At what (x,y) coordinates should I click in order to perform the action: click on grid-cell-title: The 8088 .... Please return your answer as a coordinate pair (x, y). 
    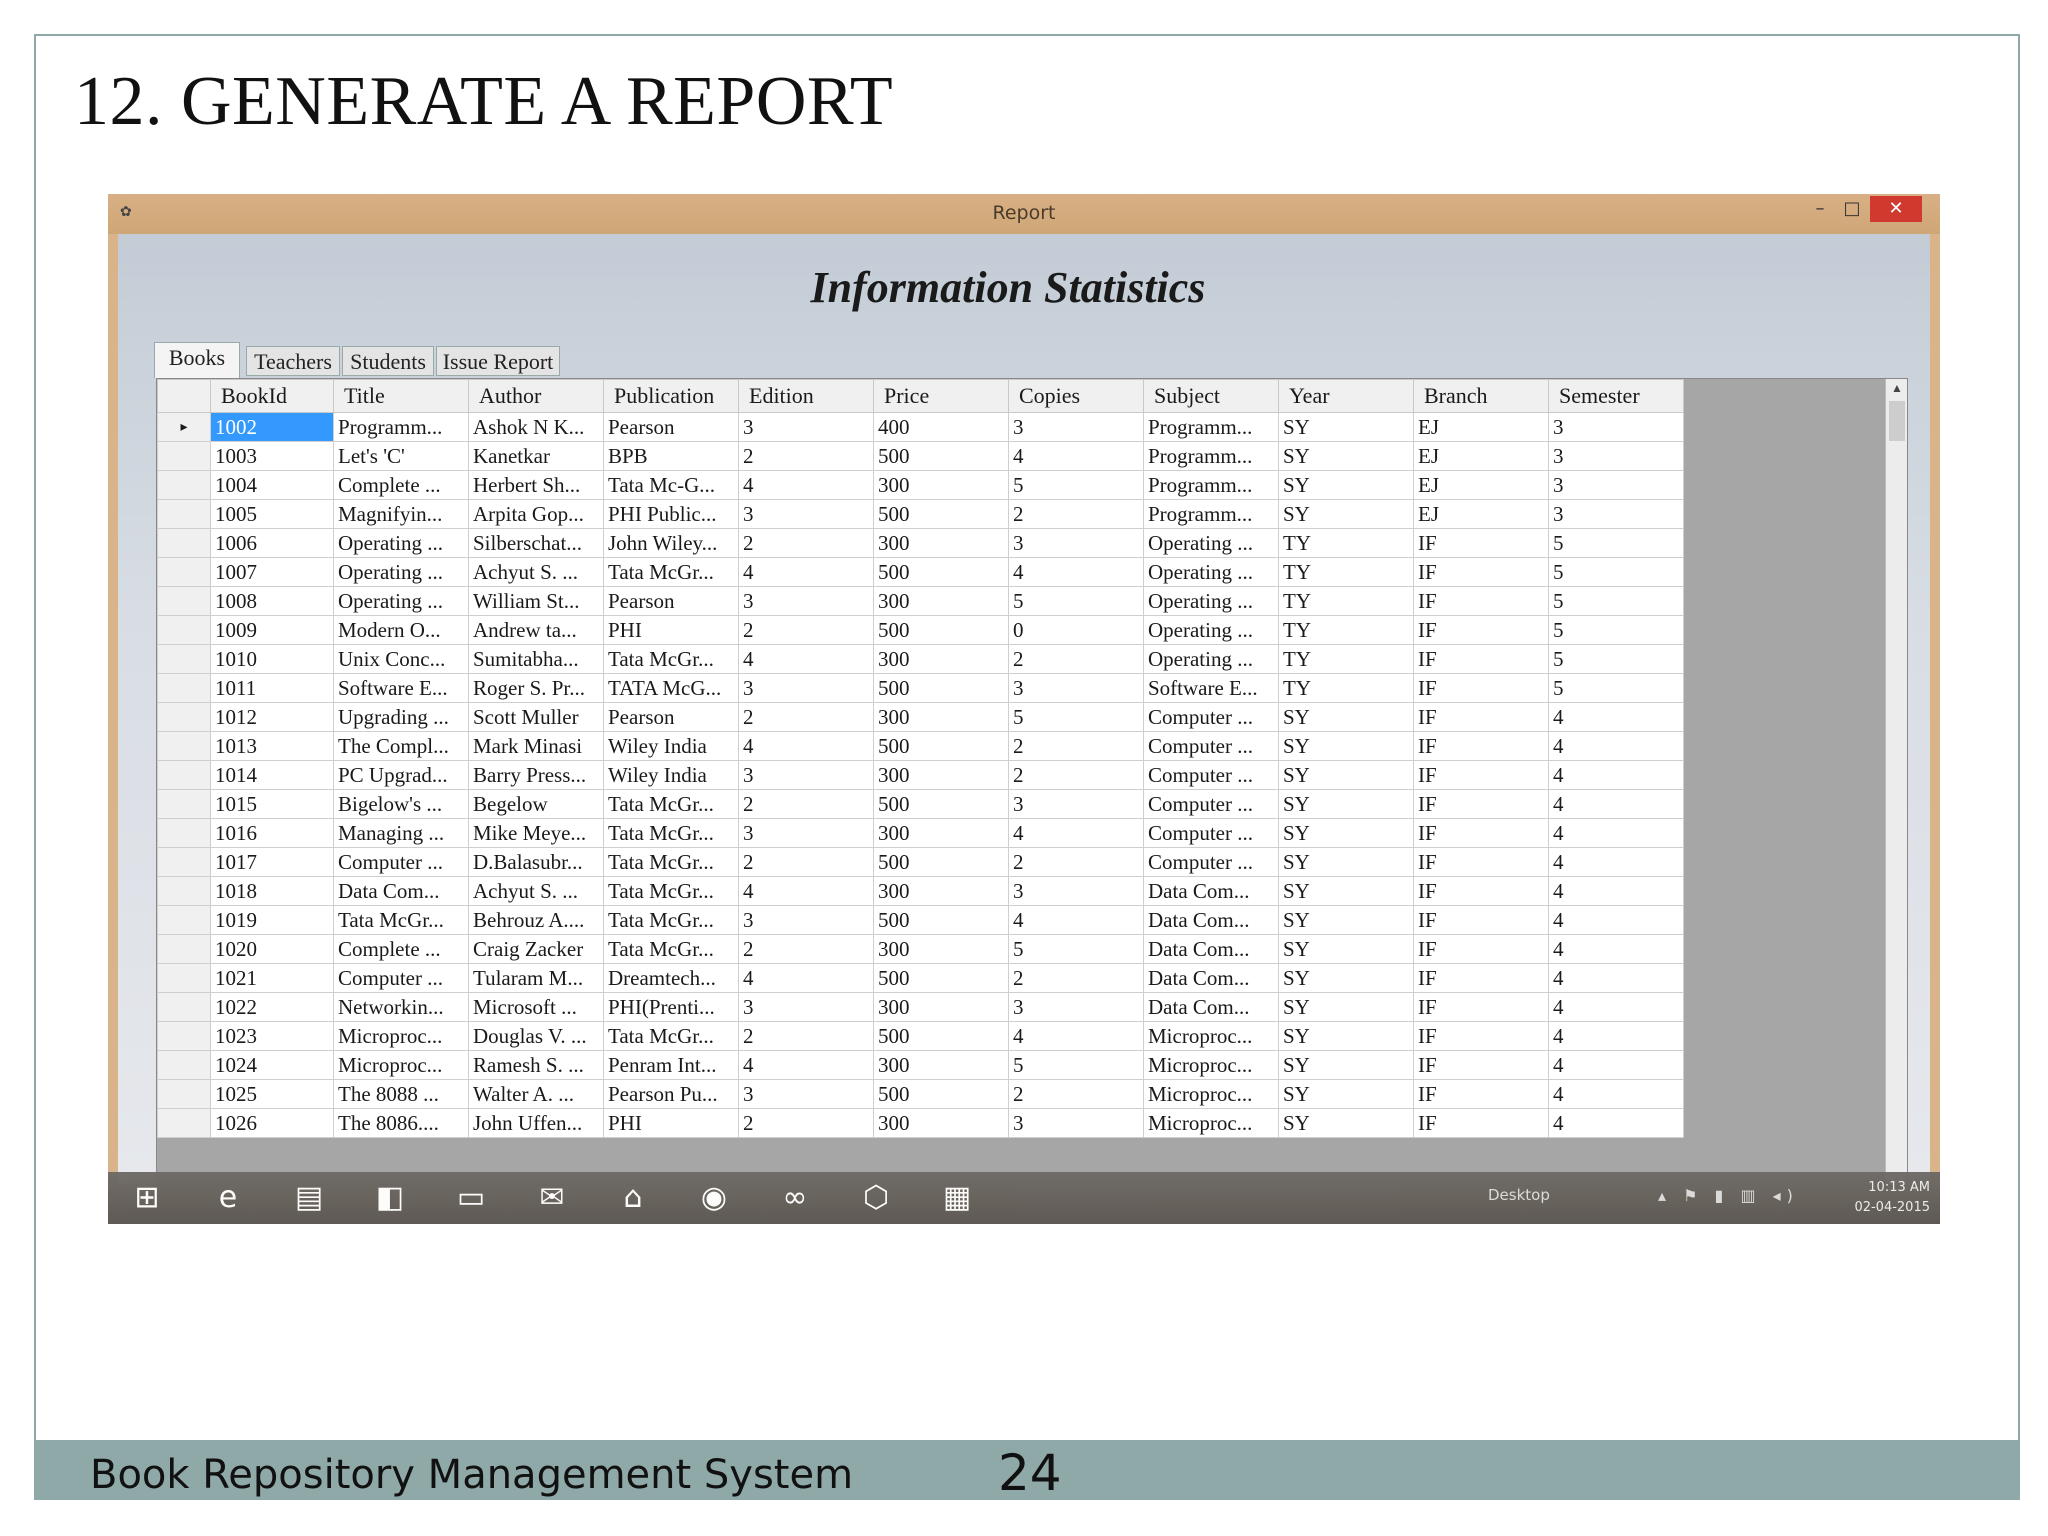
    Looking at the image, I should click on (401, 1094).